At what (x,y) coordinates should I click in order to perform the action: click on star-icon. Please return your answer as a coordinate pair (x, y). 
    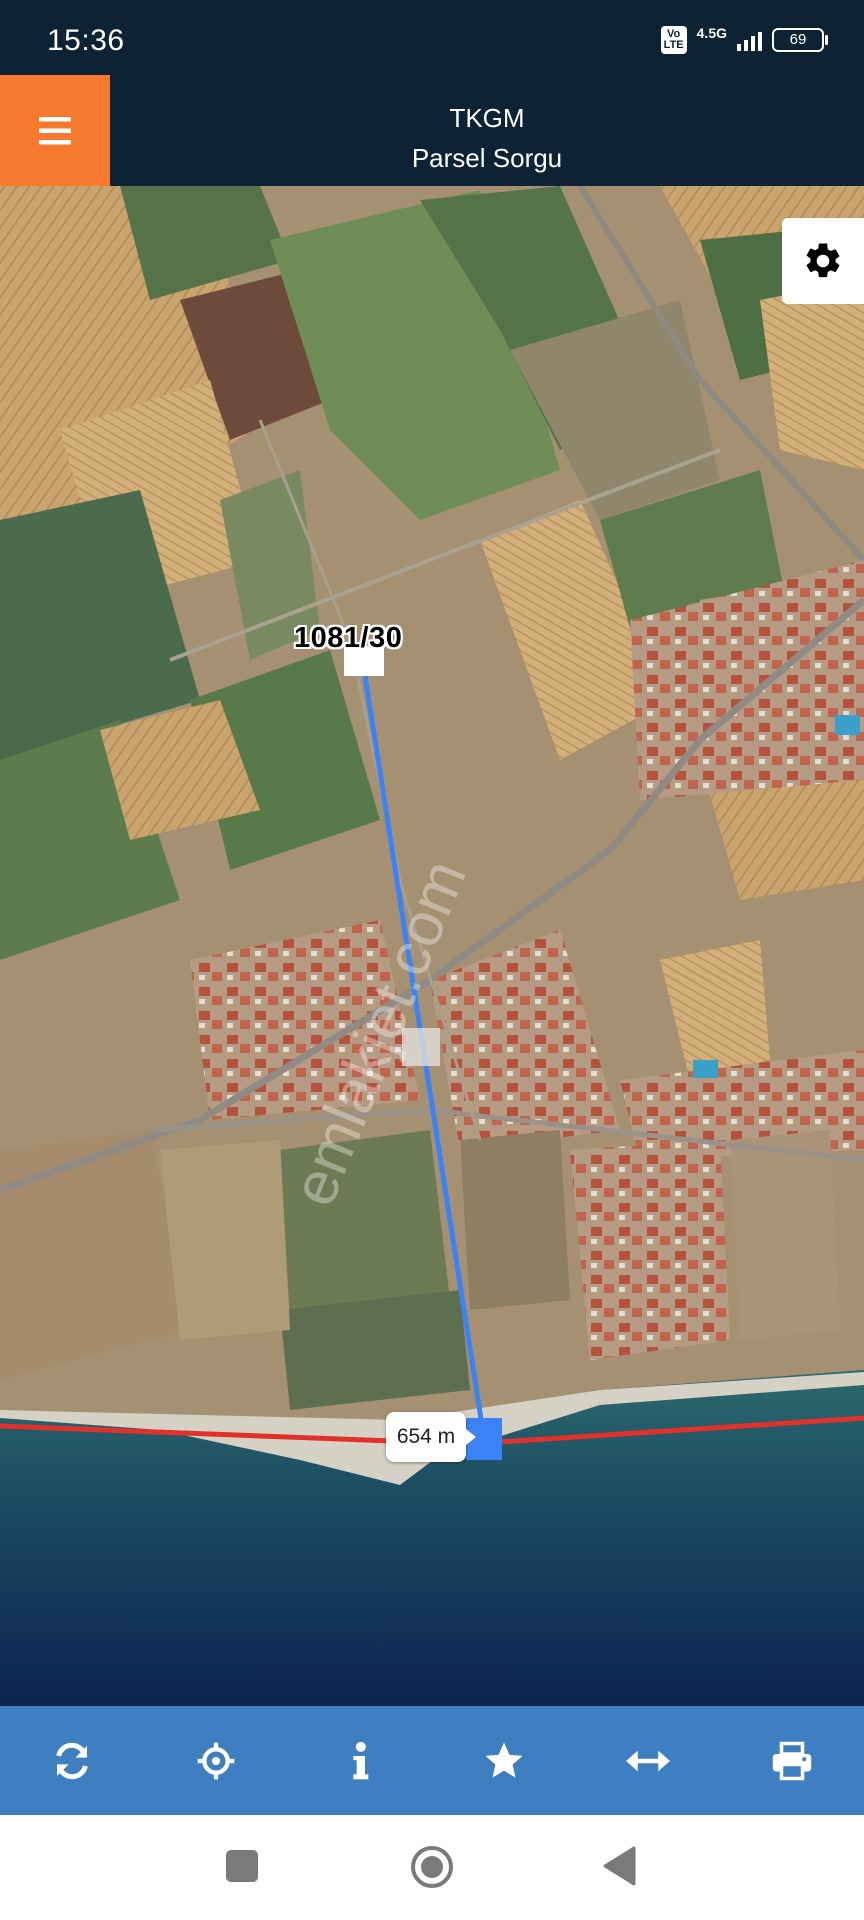
    Looking at the image, I should click on (504, 1760).